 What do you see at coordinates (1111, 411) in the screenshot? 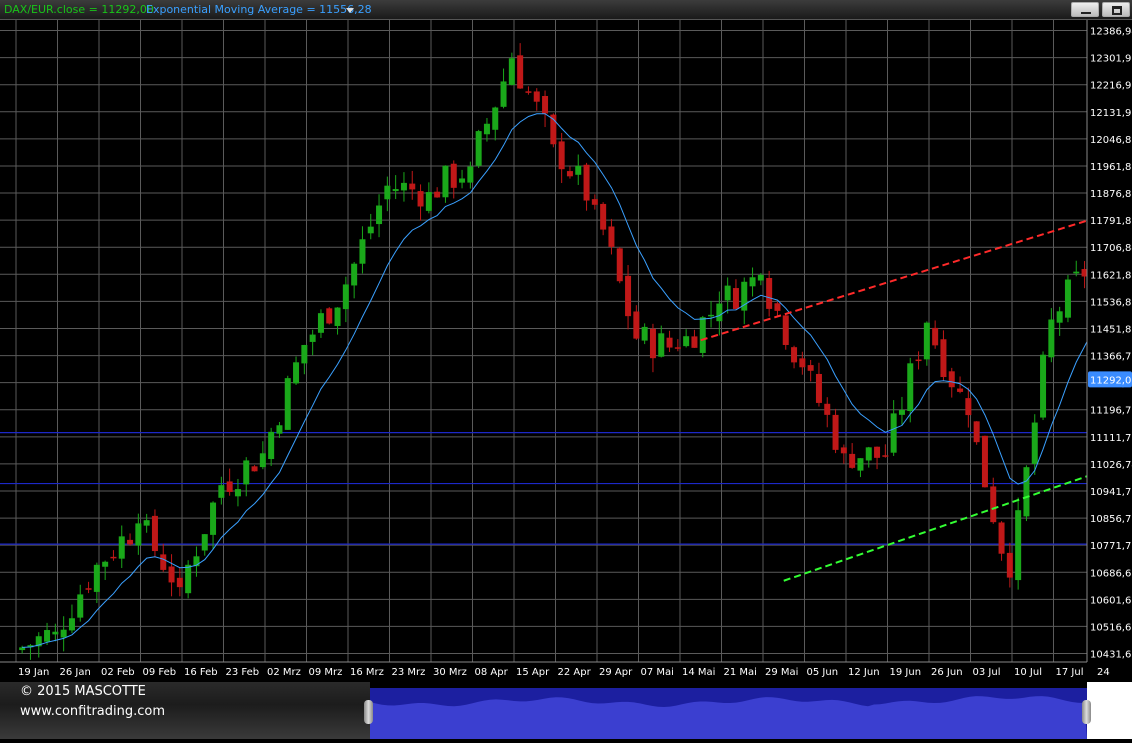
I see `y-tick-label: 11196,77` at bounding box center [1111, 411].